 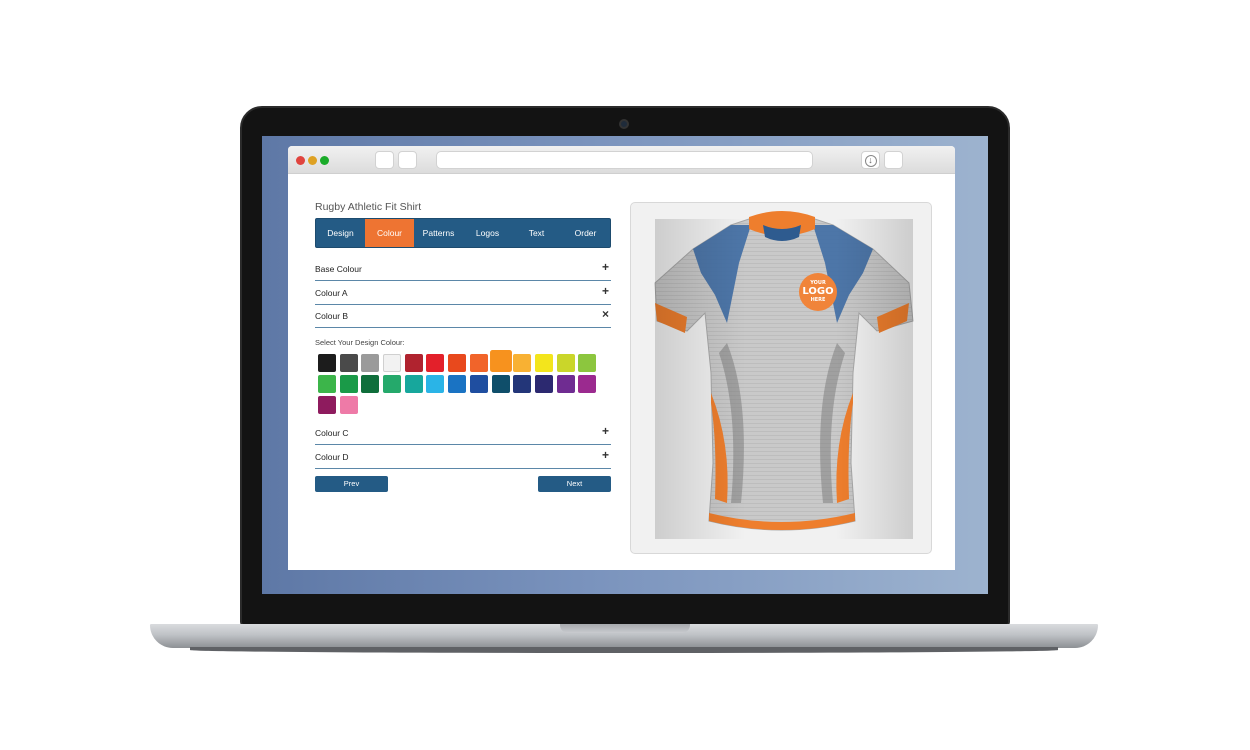 I want to click on product-title: Rugby Athletic Fit Shirt, so click(x=368, y=207).